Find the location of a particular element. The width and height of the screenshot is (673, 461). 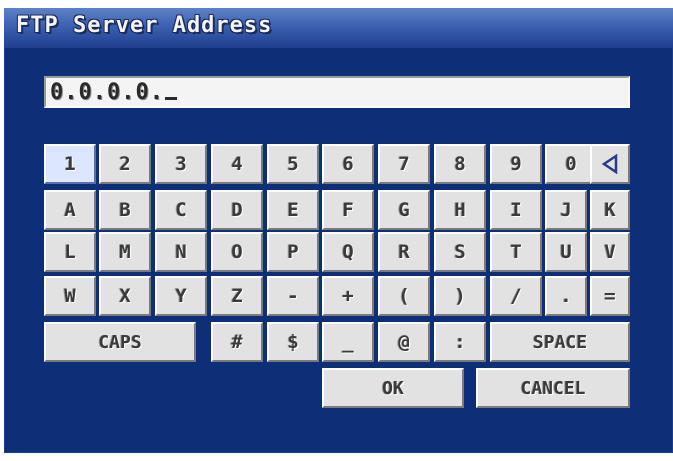

backspace-key is located at coordinates (610, 164).